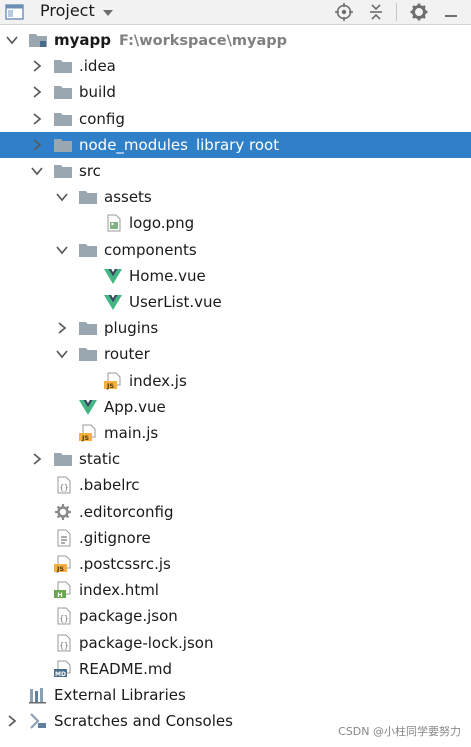  What do you see at coordinates (235, 302) in the screenshot?
I see `tree-row-userlist-vue: UserList.vue` at bounding box center [235, 302].